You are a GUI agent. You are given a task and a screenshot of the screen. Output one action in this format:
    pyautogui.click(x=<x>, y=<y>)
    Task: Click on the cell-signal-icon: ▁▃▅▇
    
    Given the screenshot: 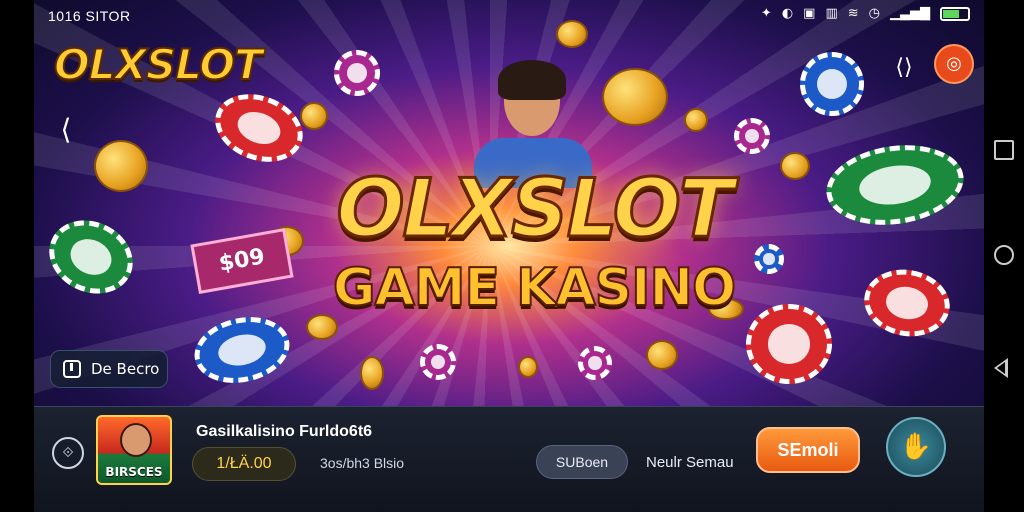 What is the action you would take?
    pyautogui.click(x=910, y=13)
    